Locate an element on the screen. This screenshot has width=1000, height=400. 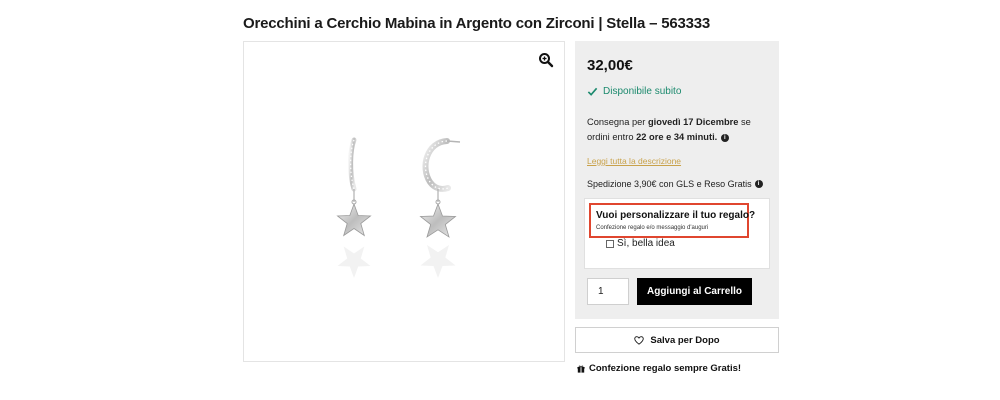
heart-icon is located at coordinates (639, 340).